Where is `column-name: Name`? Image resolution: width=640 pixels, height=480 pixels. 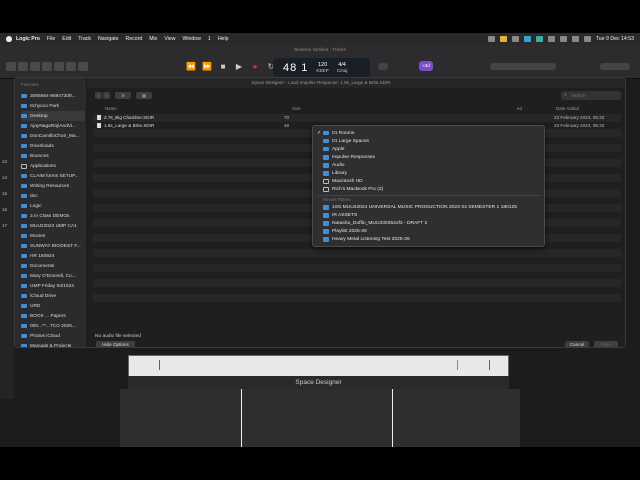
column-name: Name is located at coordinates (111, 108).